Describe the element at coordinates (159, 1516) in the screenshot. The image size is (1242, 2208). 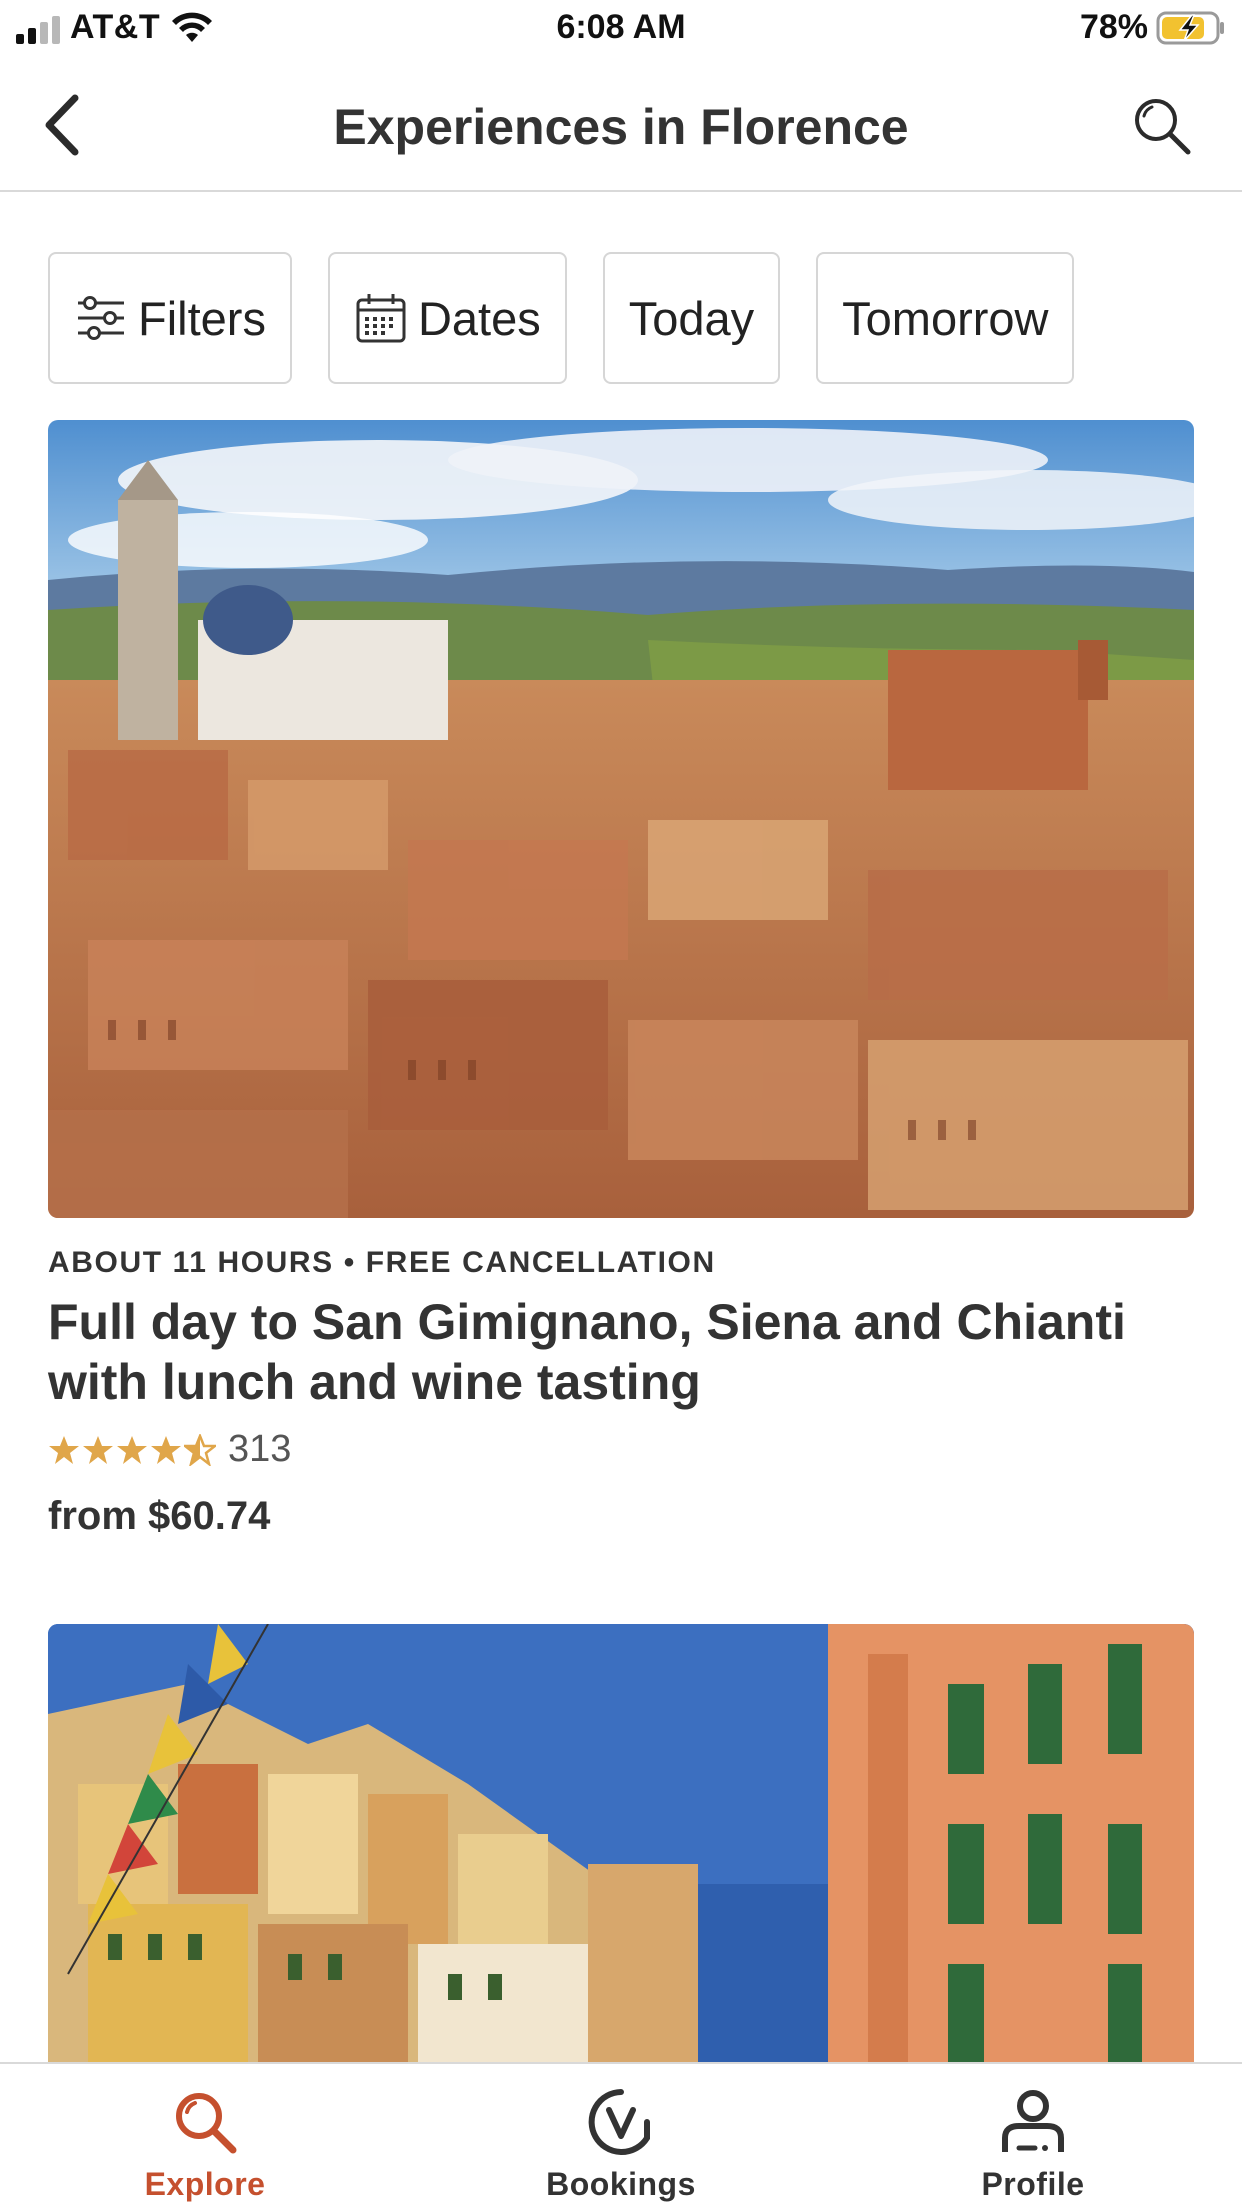
I see `card-price: from $60.74` at that location.